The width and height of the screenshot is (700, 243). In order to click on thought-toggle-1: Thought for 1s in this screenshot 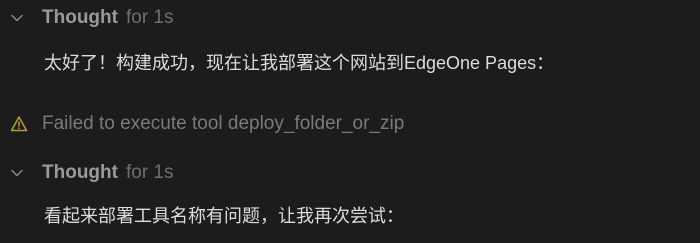, I will do `click(92, 18)`.